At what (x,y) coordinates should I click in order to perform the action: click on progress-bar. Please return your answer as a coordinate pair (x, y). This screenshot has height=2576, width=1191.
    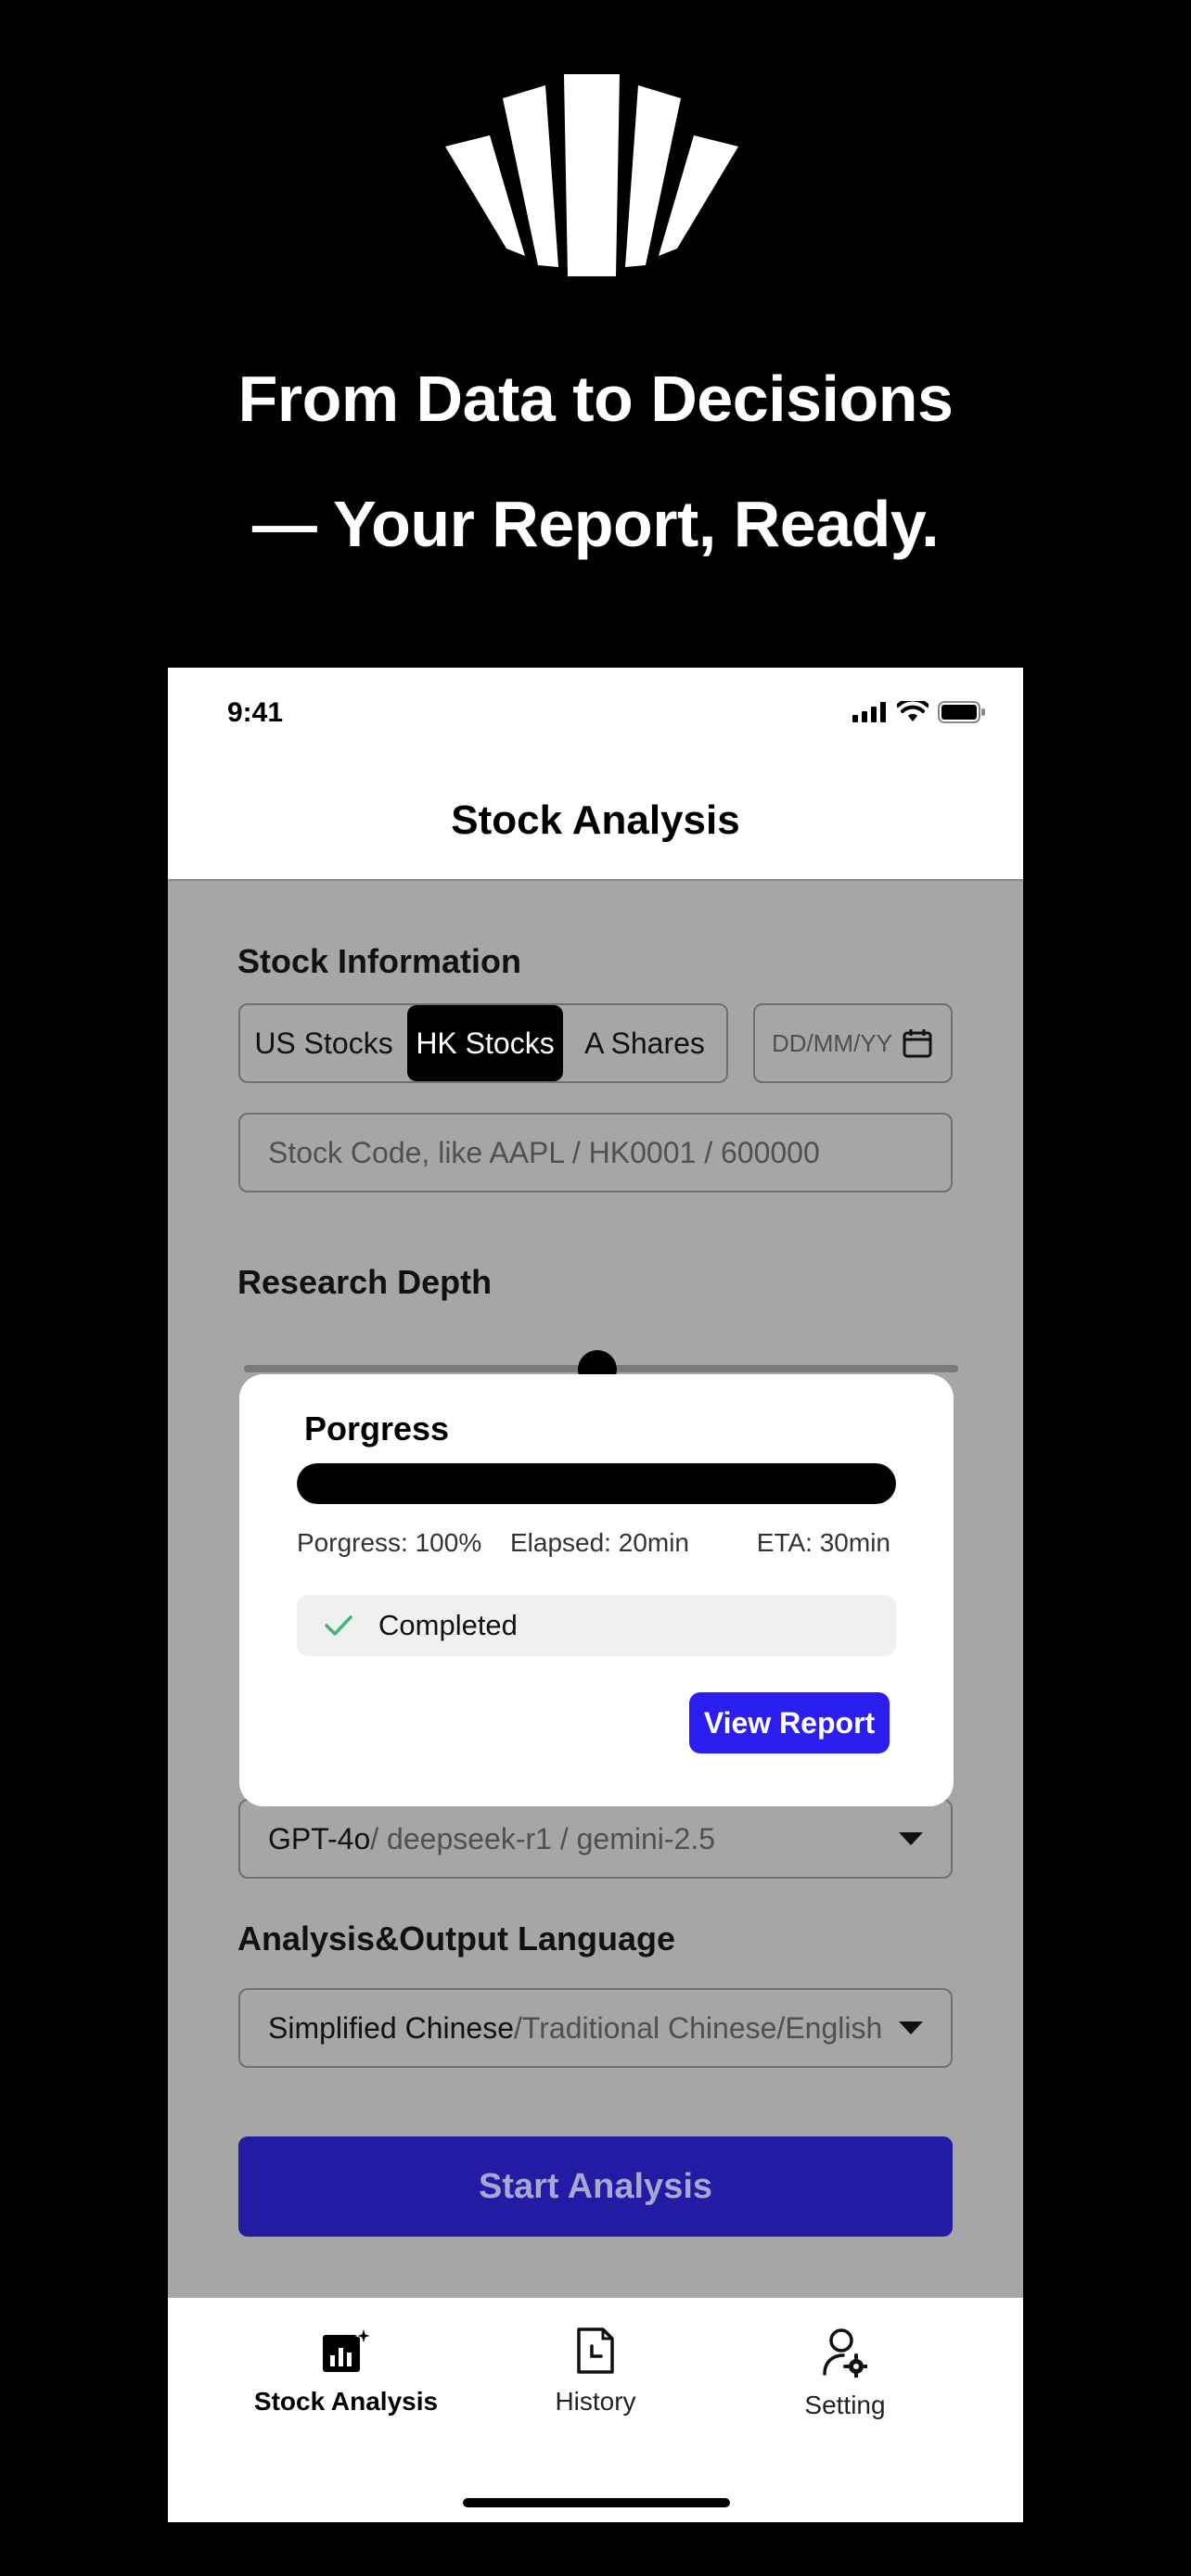
    Looking at the image, I should click on (597, 1484).